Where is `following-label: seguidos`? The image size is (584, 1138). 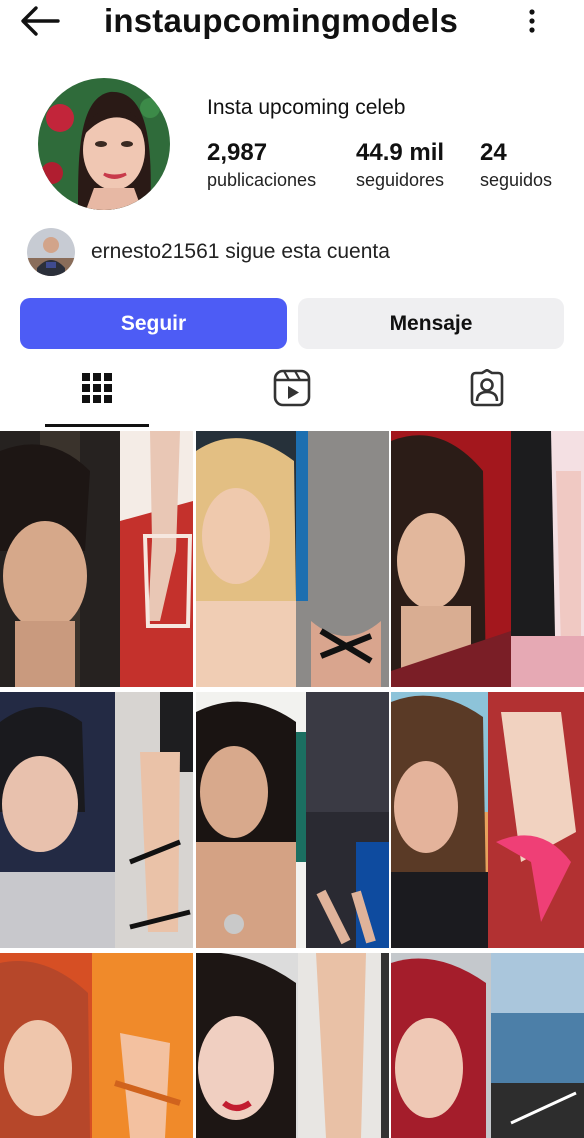 following-label: seguidos is located at coordinates (516, 180).